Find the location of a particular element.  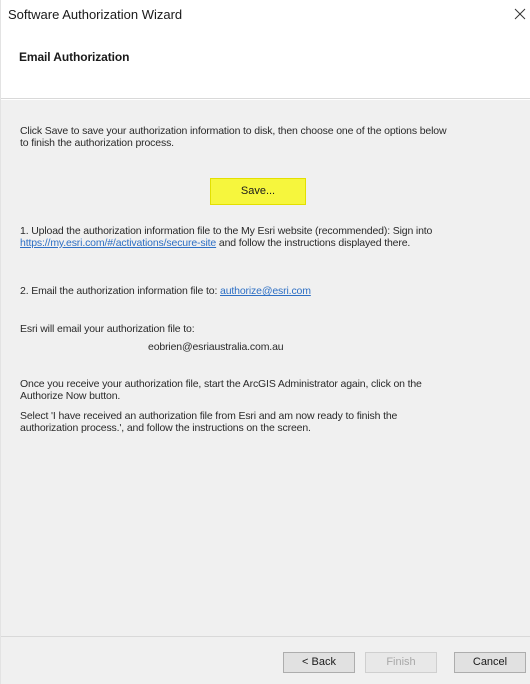

back-button: < Back is located at coordinates (319, 662).